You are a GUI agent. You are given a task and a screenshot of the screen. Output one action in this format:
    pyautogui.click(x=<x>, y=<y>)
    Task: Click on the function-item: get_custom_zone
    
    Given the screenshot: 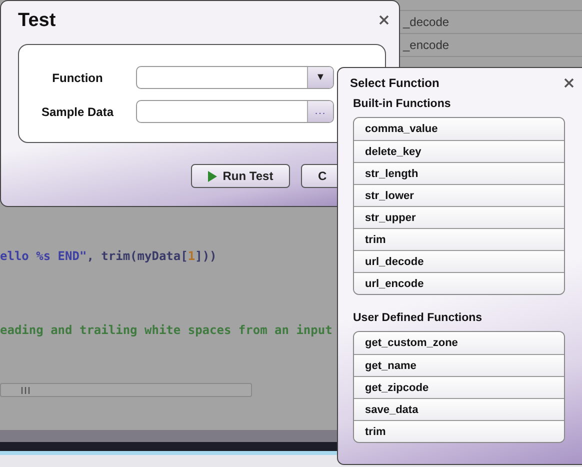 What is the action you would take?
    pyautogui.click(x=459, y=343)
    